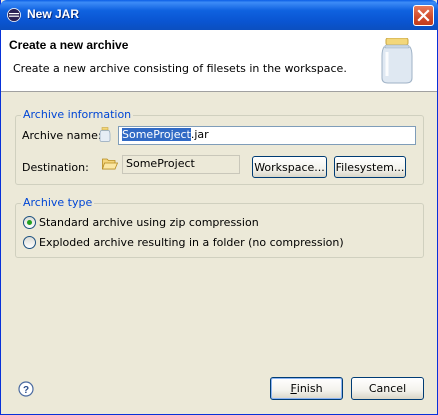 Image resolution: width=438 pixels, height=415 pixels. What do you see at coordinates (77, 114) in the screenshot?
I see `archive-information-legend: Archive information` at bounding box center [77, 114].